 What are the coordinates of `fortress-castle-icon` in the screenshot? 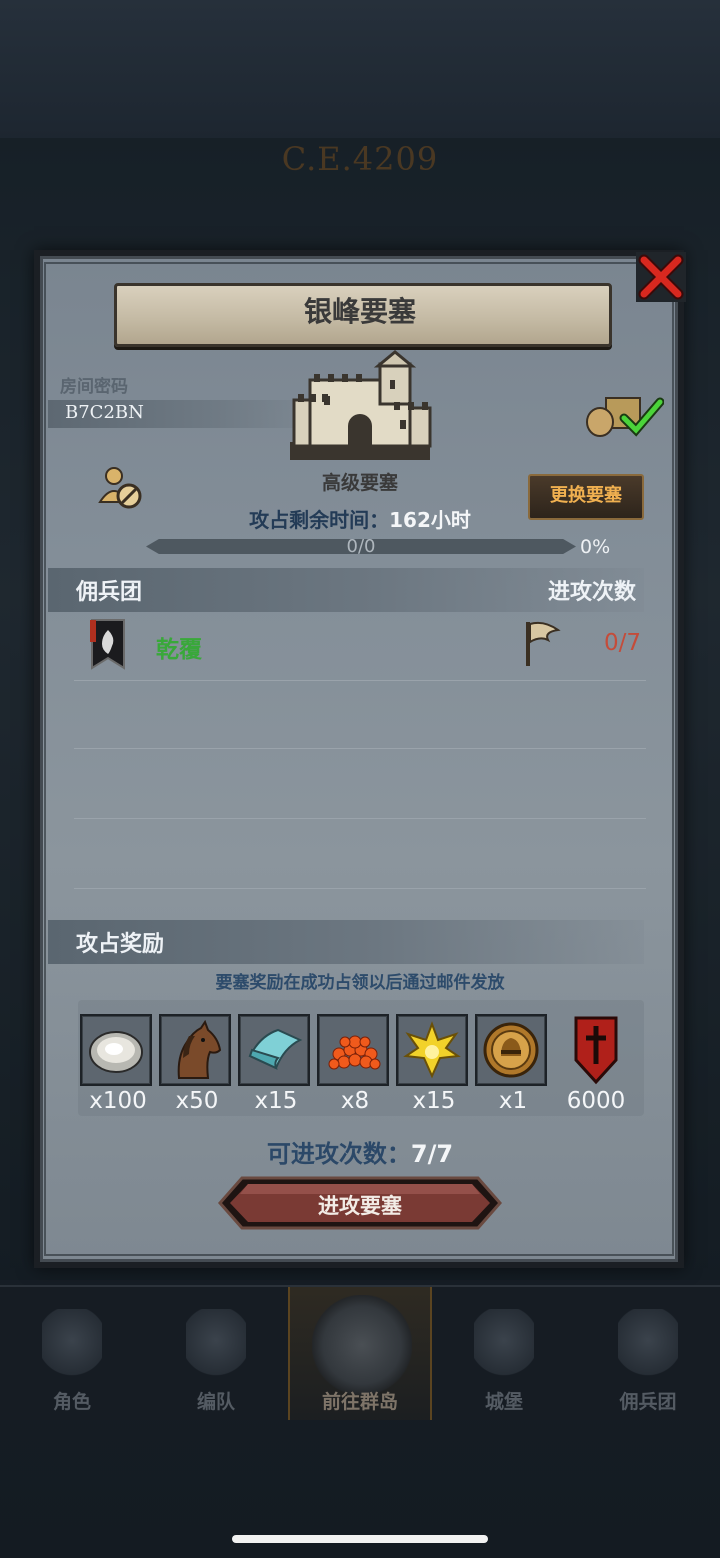 It's located at (361, 405).